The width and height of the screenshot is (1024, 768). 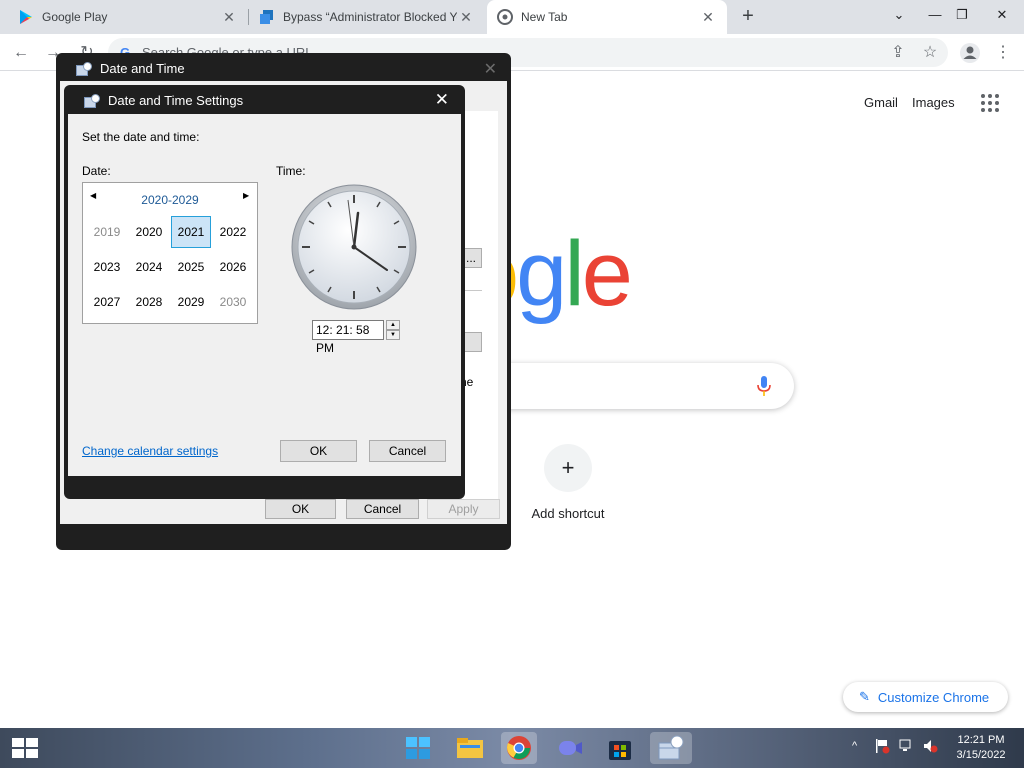 What do you see at coordinates (149, 267) in the screenshot?
I see `calendar-year-cell: 2024` at bounding box center [149, 267].